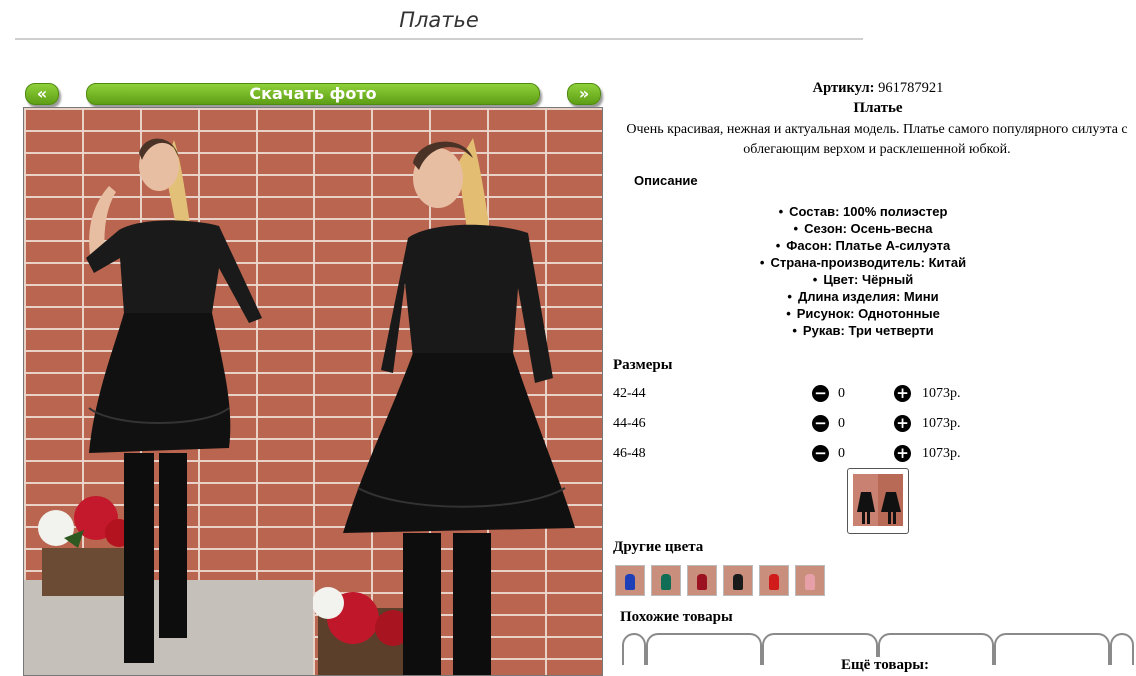 Image resolution: width=1136 pixels, height=676 pixels. I want to click on more-products-label: Ещё товары:, so click(885, 665).